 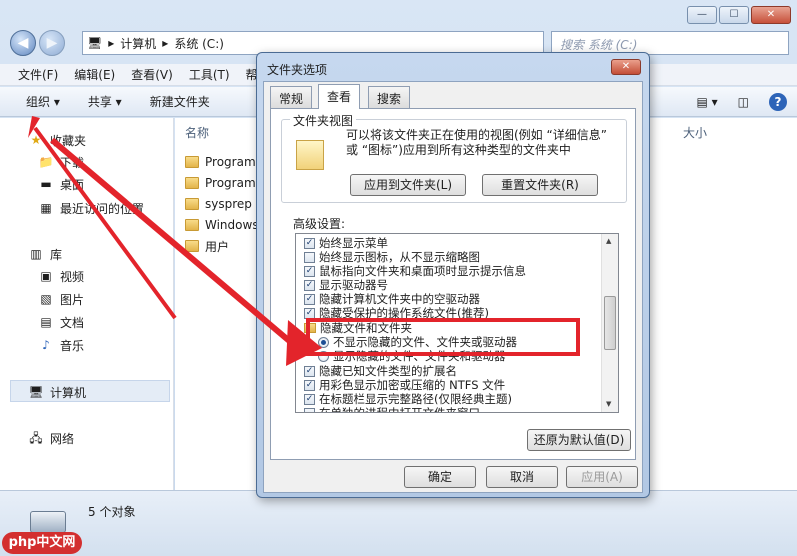 I want to click on scroll-up-icon: ▲, so click(x=608, y=241).